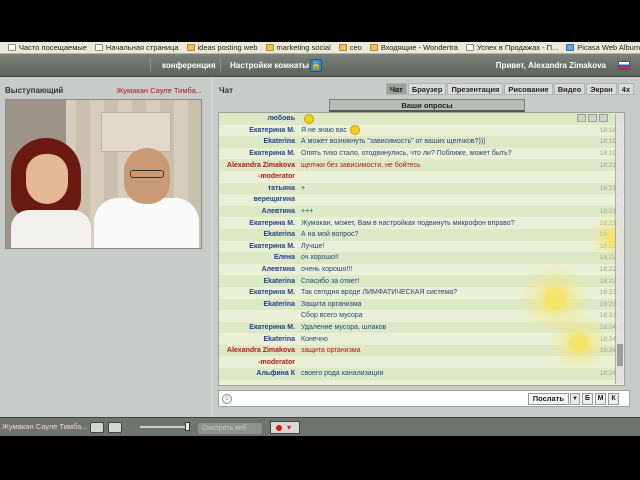  What do you see at coordinates (427, 89) in the screenshot?
I see `chat-tab: Браузер` at bounding box center [427, 89].